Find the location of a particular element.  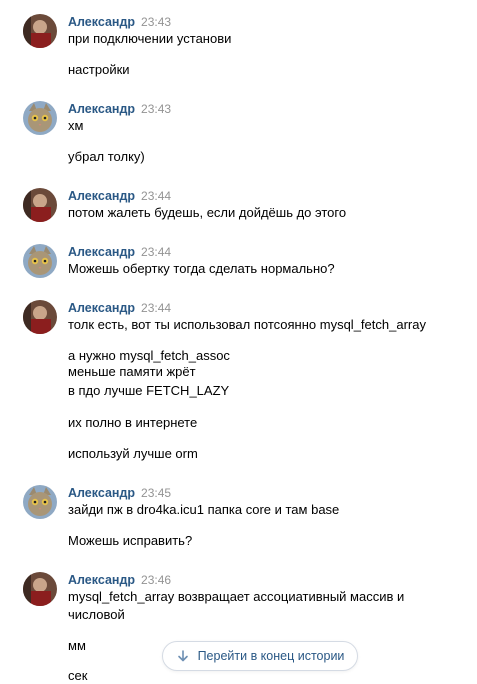

message-text: при подключении установи is located at coordinates (150, 38).